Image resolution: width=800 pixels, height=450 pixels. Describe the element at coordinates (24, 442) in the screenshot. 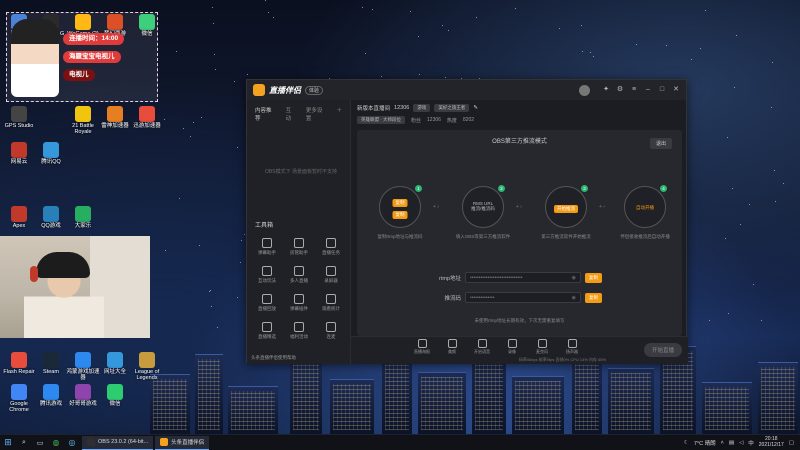

I see `search-icon: ⌕` at that location.